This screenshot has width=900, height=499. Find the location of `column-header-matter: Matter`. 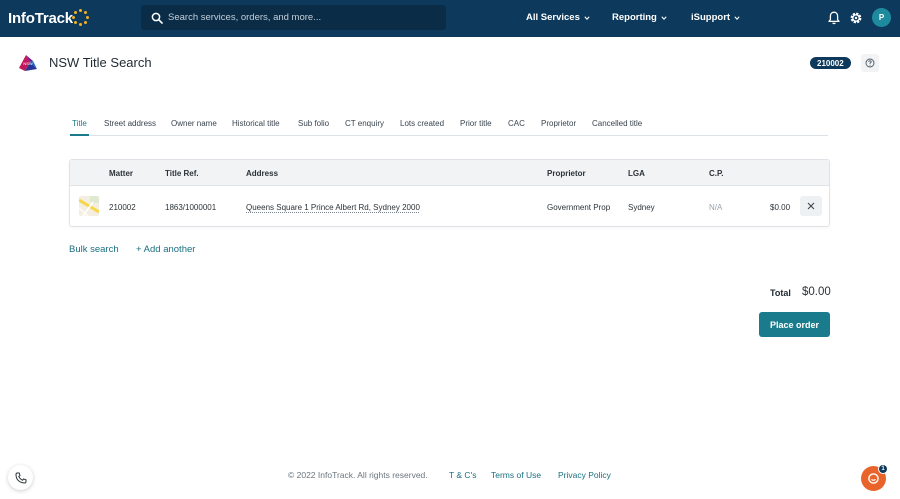

column-header-matter: Matter is located at coordinates (121, 173).